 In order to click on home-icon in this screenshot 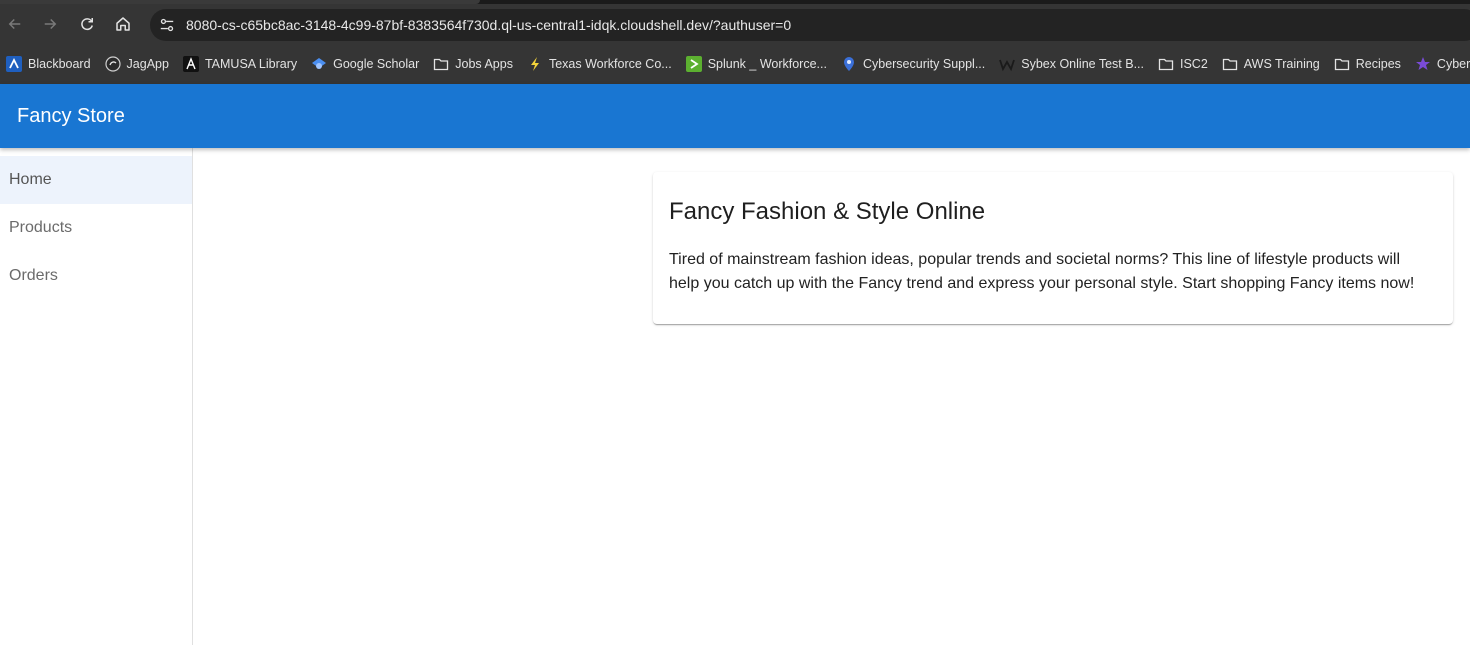, I will do `click(123, 24)`.